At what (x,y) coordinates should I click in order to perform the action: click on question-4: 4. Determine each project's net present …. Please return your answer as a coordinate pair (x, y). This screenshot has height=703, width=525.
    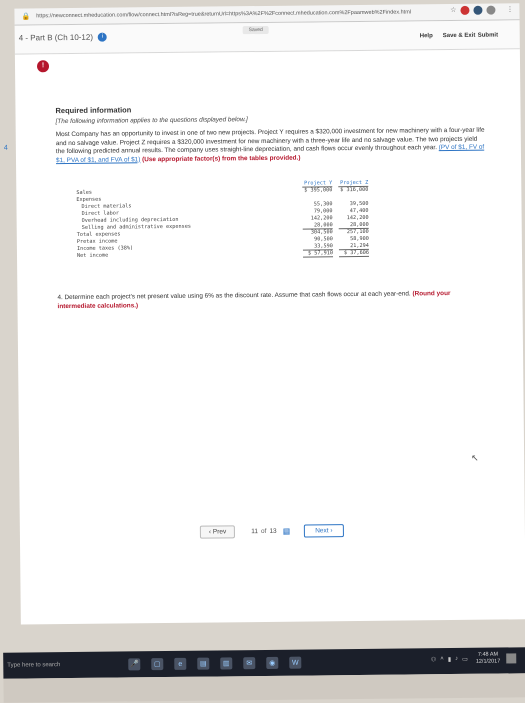
    Looking at the image, I should click on (272, 301).